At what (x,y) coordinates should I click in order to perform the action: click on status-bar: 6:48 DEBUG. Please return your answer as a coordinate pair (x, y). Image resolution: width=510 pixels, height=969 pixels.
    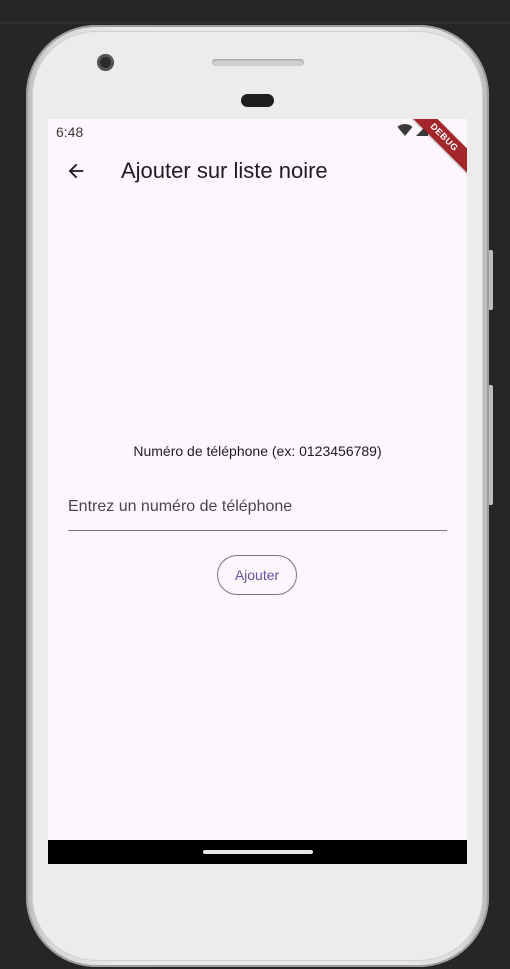
    Looking at the image, I should click on (257, 147).